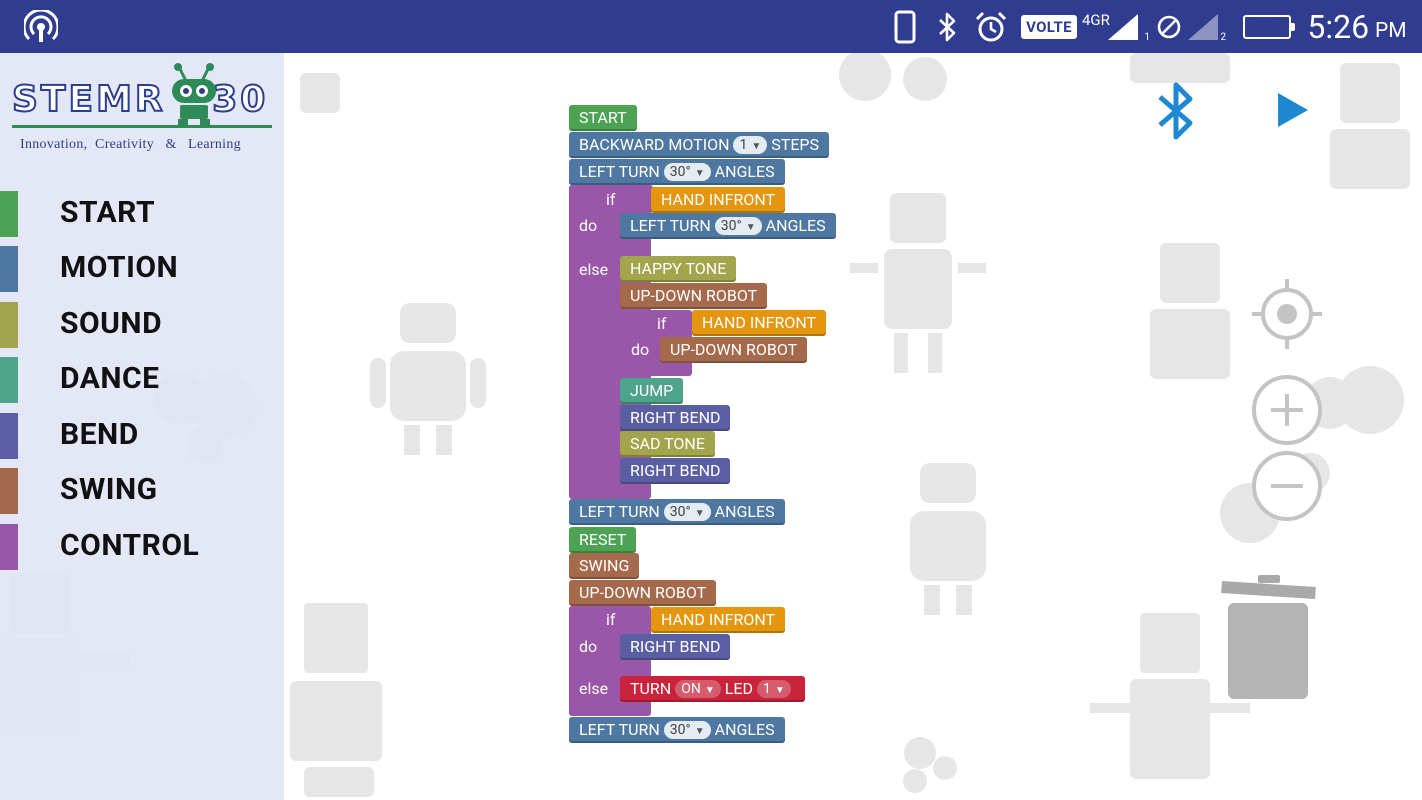 The width and height of the screenshot is (1422, 800). Describe the element at coordinates (99, 434) in the screenshot. I see `category-label: BEND` at that location.